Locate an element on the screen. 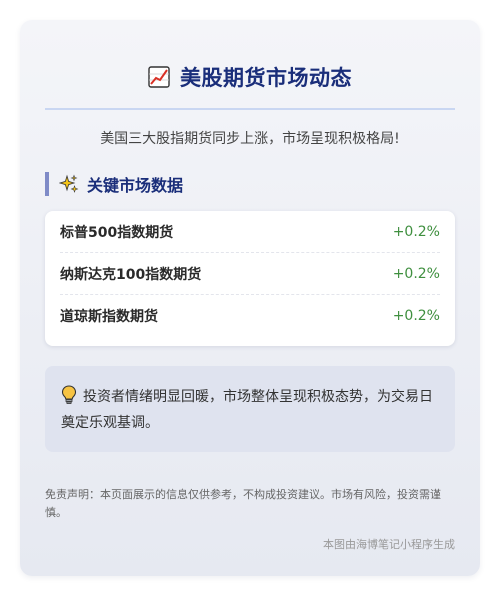 The width and height of the screenshot is (500, 595). footer-credit: 本图由海博笔记小程序生成 is located at coordinates (389, 544).